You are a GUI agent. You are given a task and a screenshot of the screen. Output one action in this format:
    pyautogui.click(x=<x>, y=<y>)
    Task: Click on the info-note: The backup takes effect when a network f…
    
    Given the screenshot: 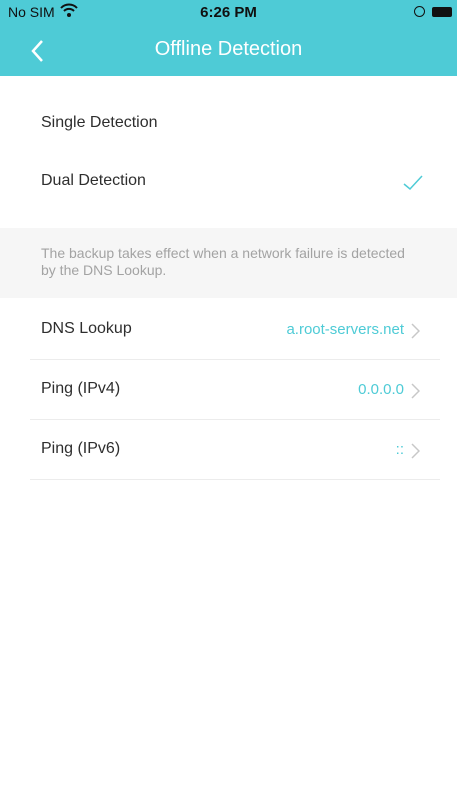 What is the action you would take?
    pyautogui.click(x=228, y=263)
    